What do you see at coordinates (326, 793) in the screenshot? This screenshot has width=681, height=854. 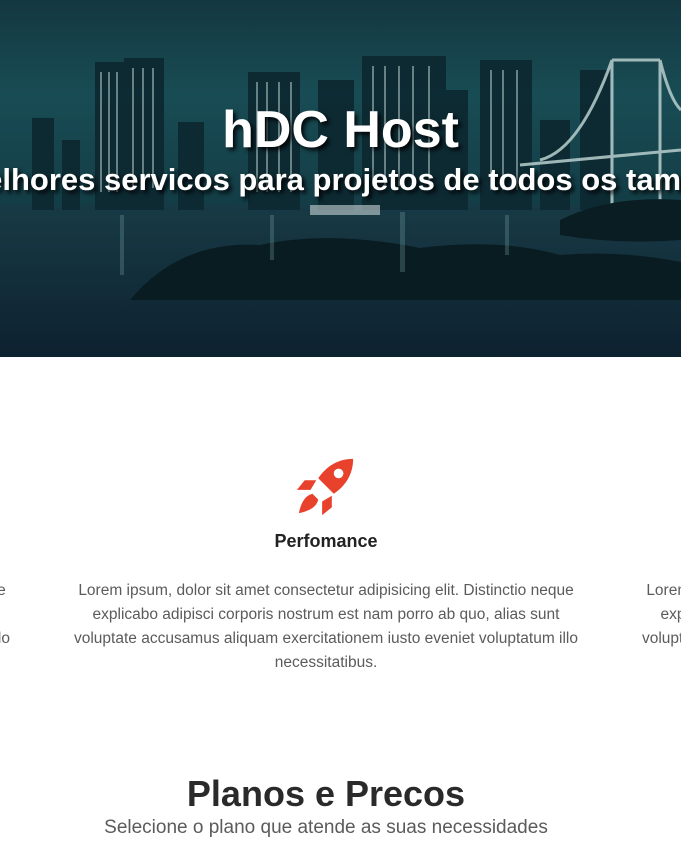 I see `pricing-title: Planos e Precos` at bounding box center [326, 793].